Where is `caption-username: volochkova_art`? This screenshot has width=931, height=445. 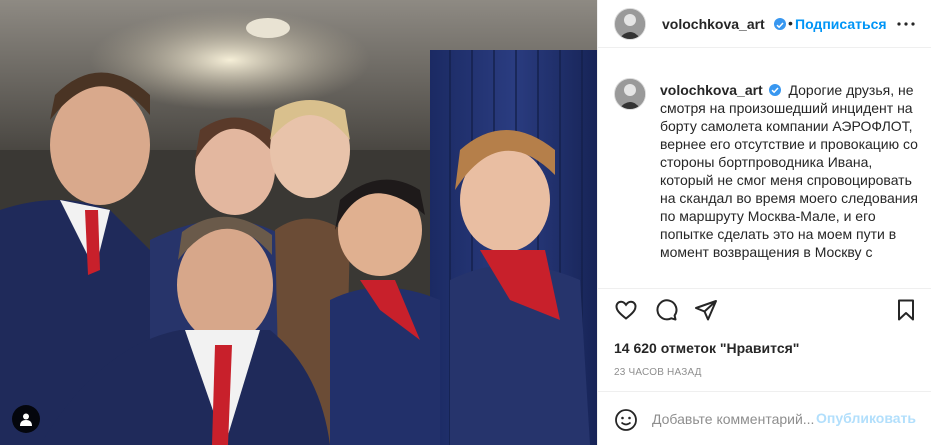 caption-username: volochkova_art is located at coordinates (711, 90).